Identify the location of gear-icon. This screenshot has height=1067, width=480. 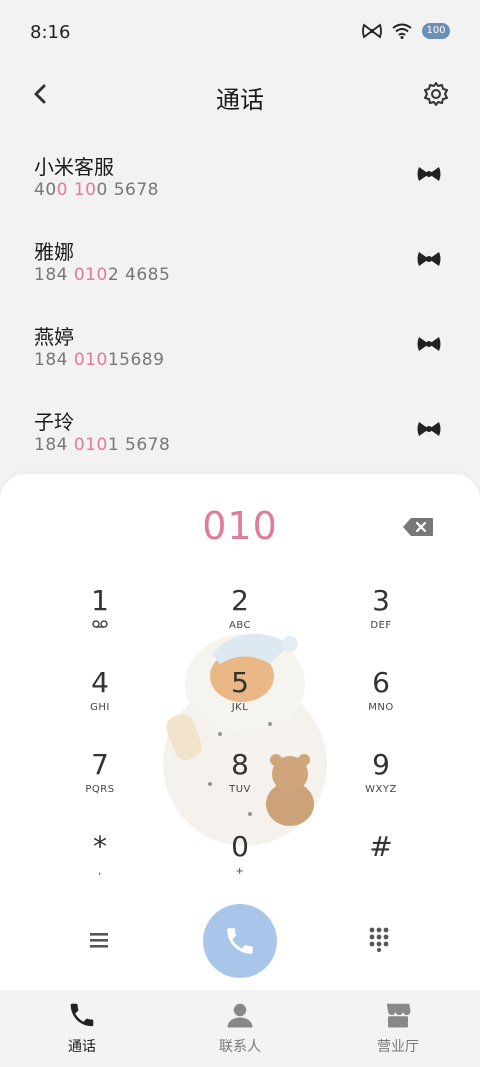
(436, 94).